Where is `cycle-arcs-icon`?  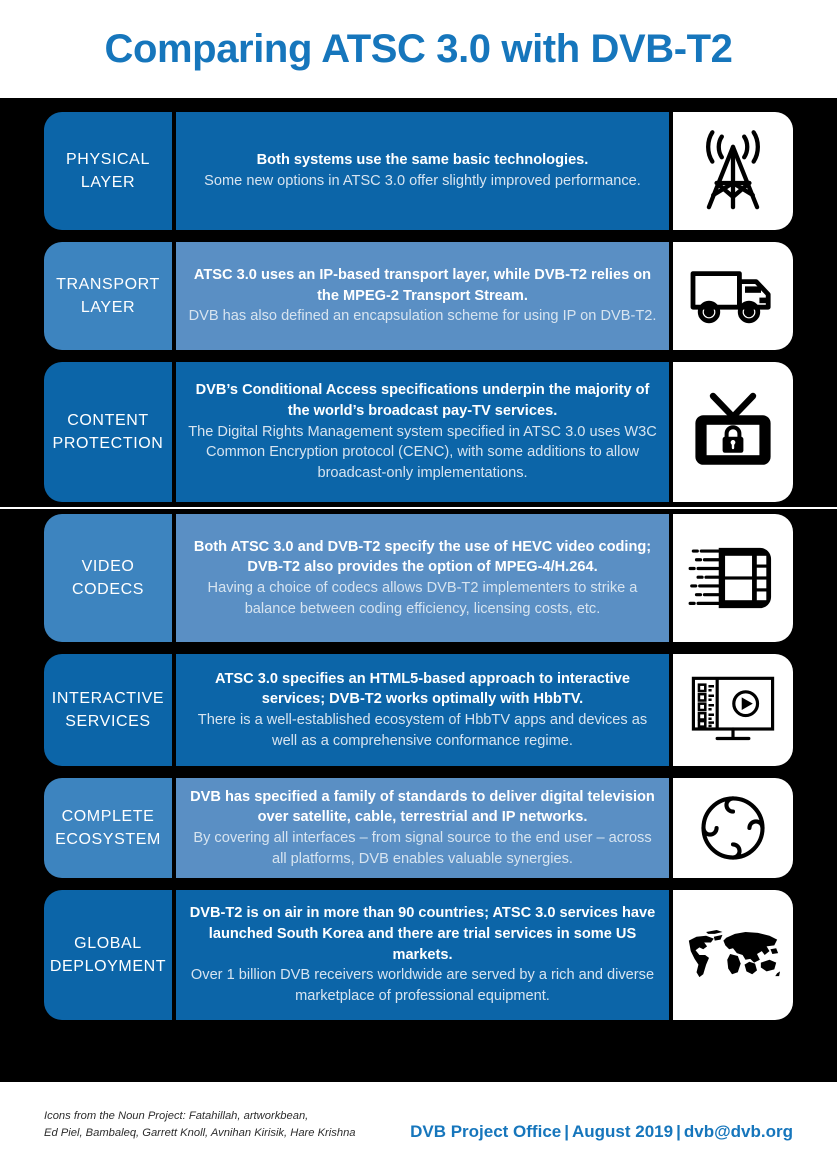
cycle-arcs-icon is located at coordinates (733, 828).